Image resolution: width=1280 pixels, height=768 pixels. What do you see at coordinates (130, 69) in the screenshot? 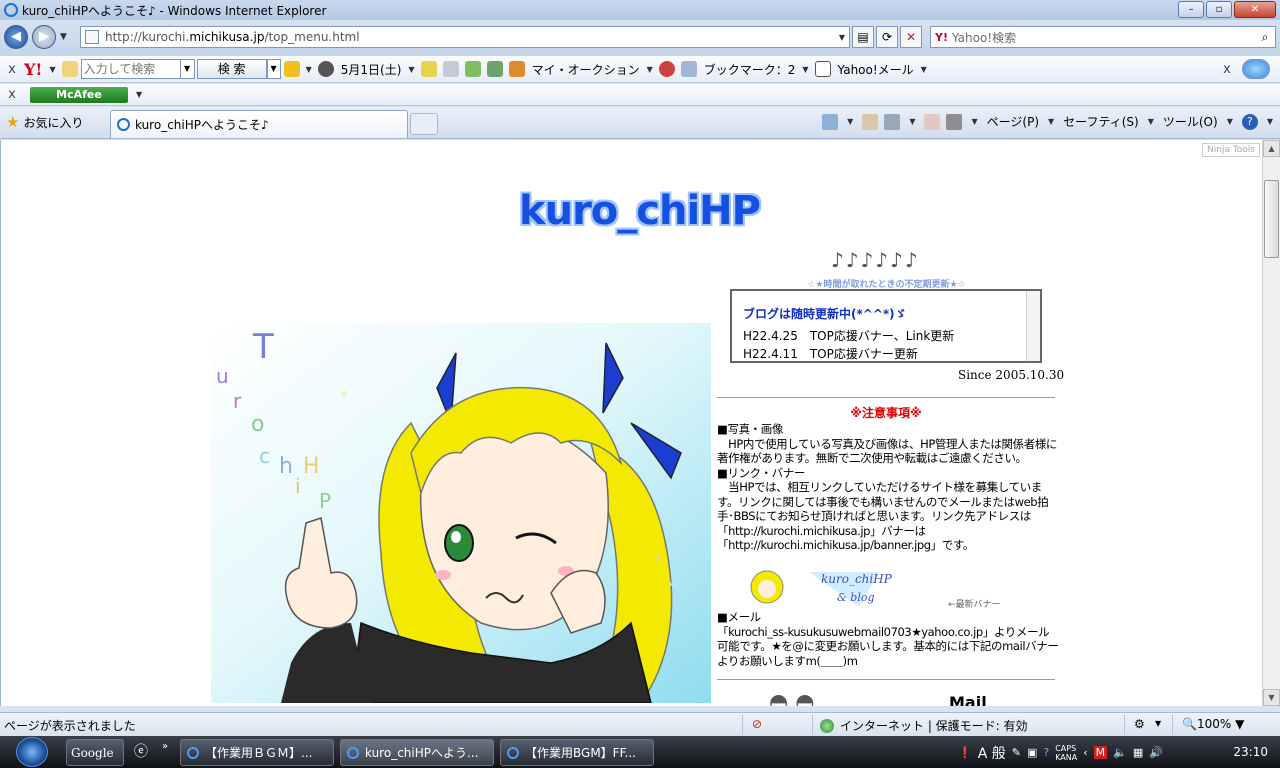
I see `yahoo-search-input: 入力して検索` at bounding box center [130, 69].